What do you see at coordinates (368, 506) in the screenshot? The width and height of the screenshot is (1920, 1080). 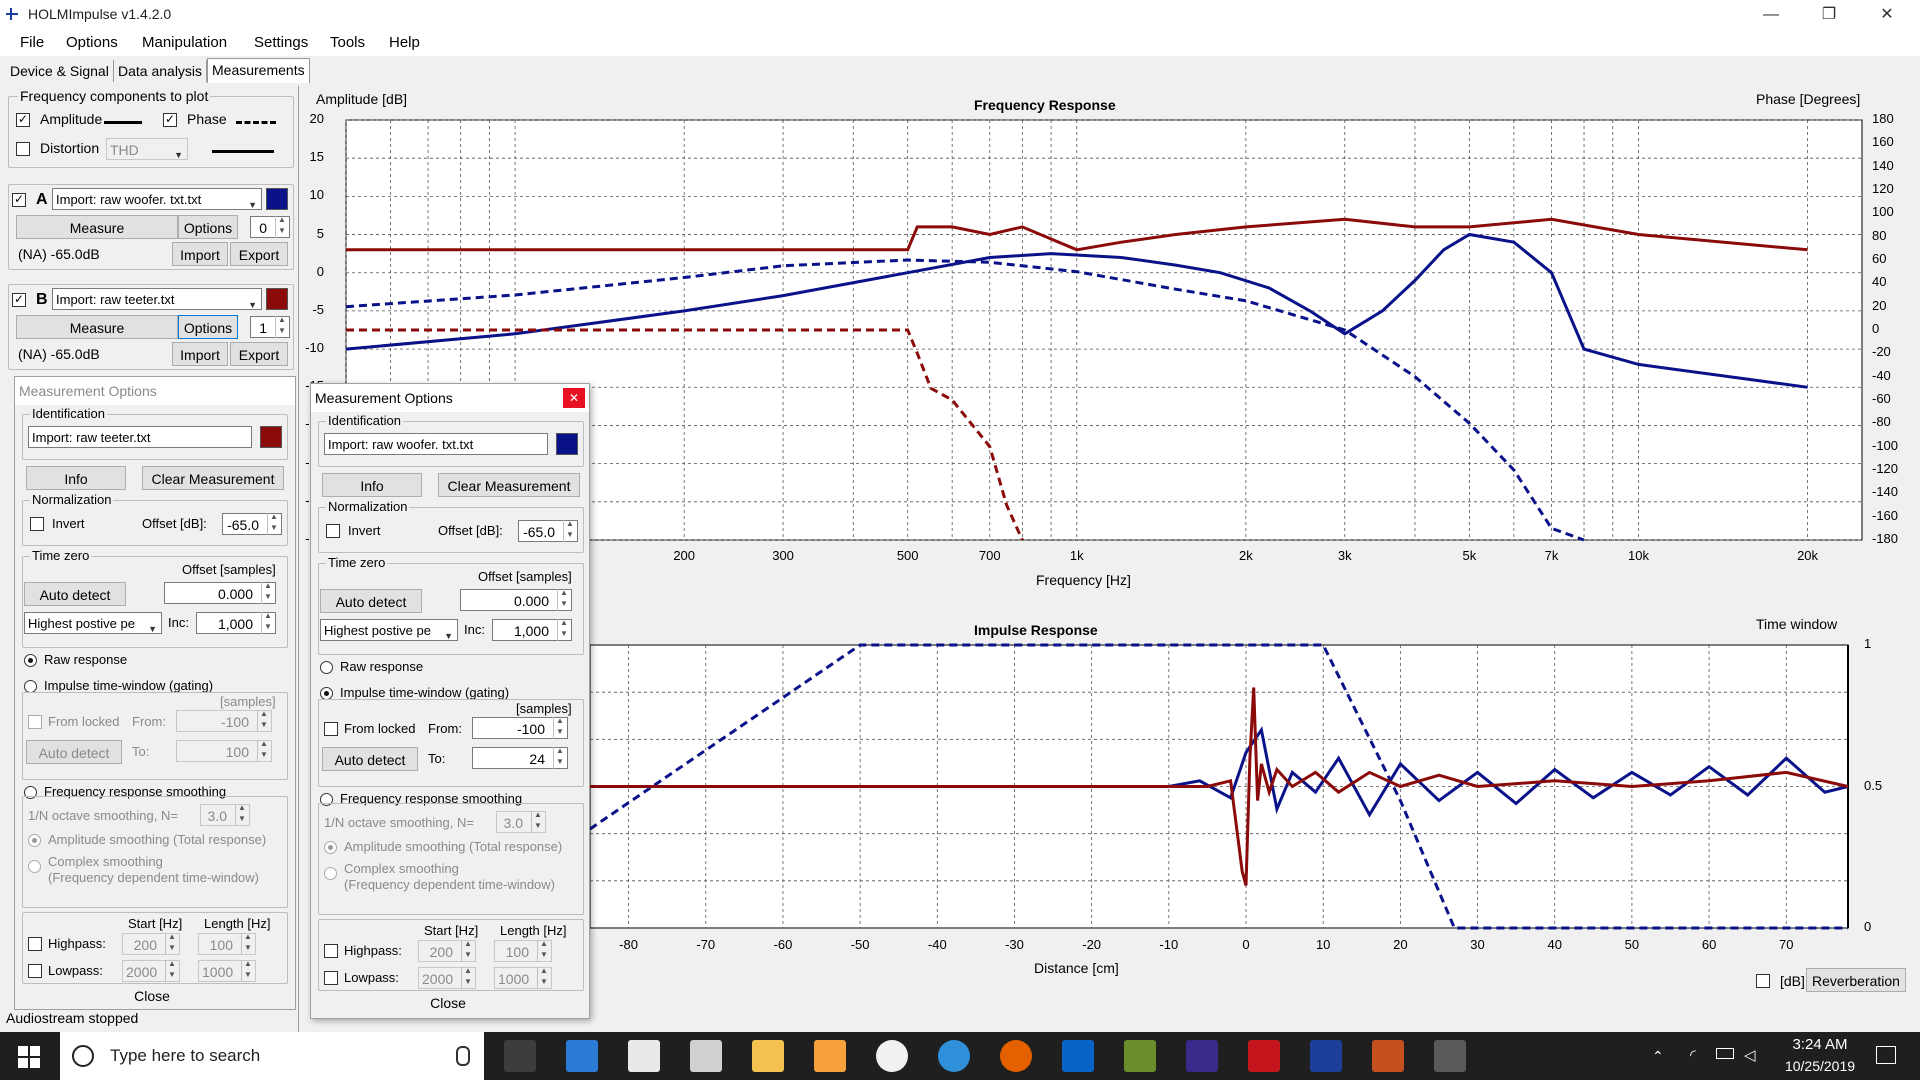 I see `normalization-label: Normalization` at bounding box center [368, 506].